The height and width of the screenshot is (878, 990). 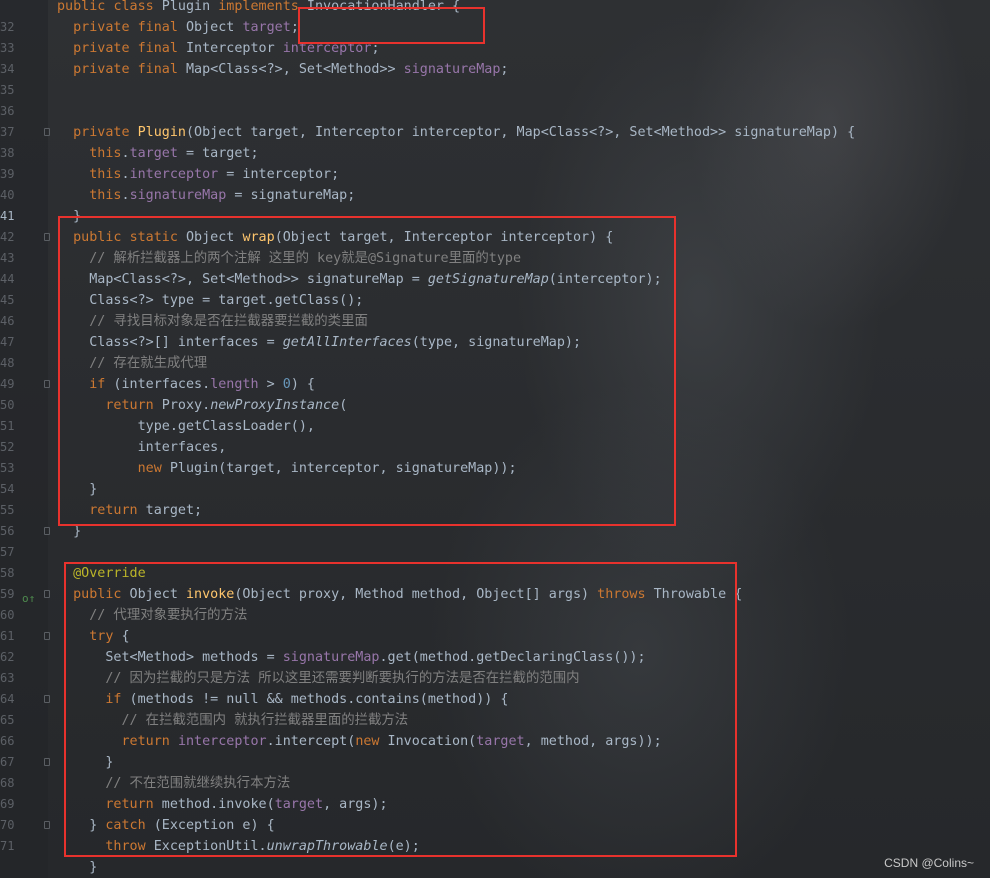 I want to click on line-number: 67, so click(x=7, y=762).